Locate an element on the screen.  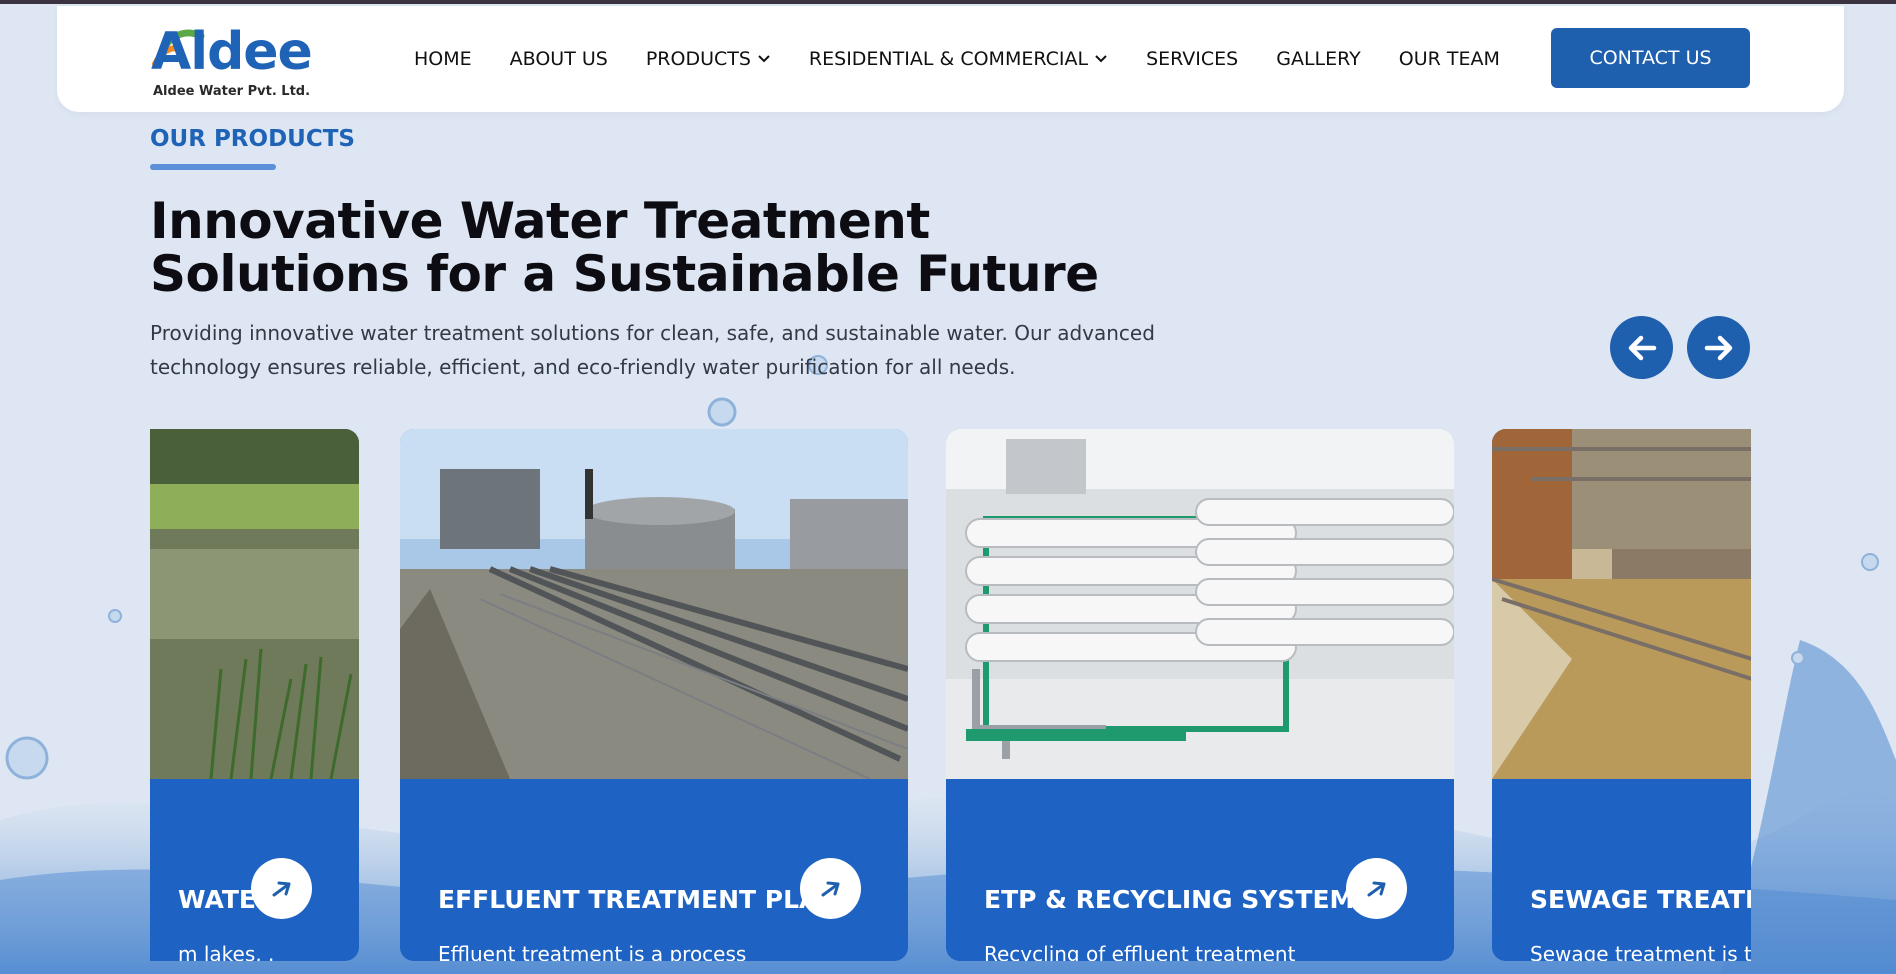
nav-gallery-label: GALLERY is located at coordinates (1318, 59).